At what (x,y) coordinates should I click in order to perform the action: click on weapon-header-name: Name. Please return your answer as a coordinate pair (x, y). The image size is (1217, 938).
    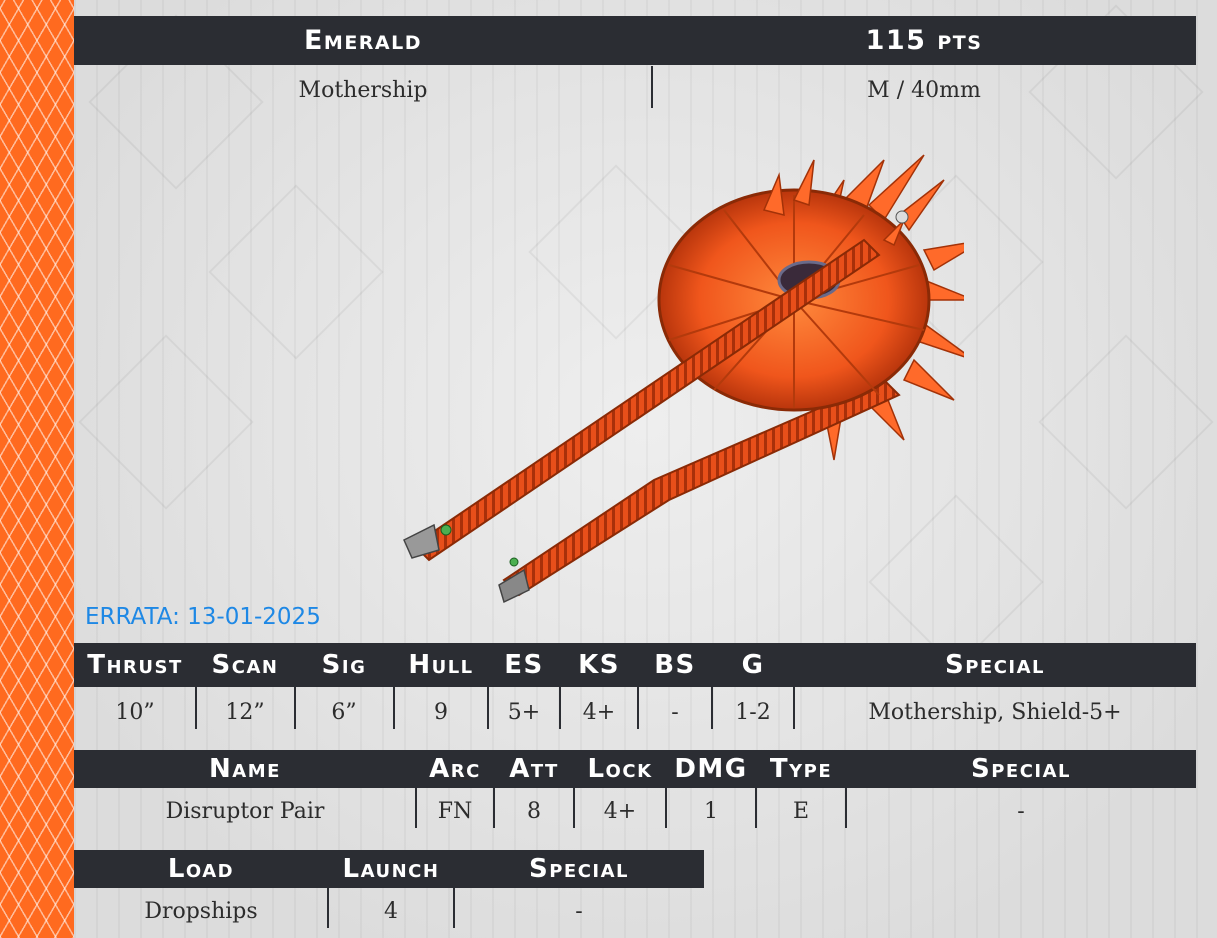
    Looking at the image, I should click on (245, 769).